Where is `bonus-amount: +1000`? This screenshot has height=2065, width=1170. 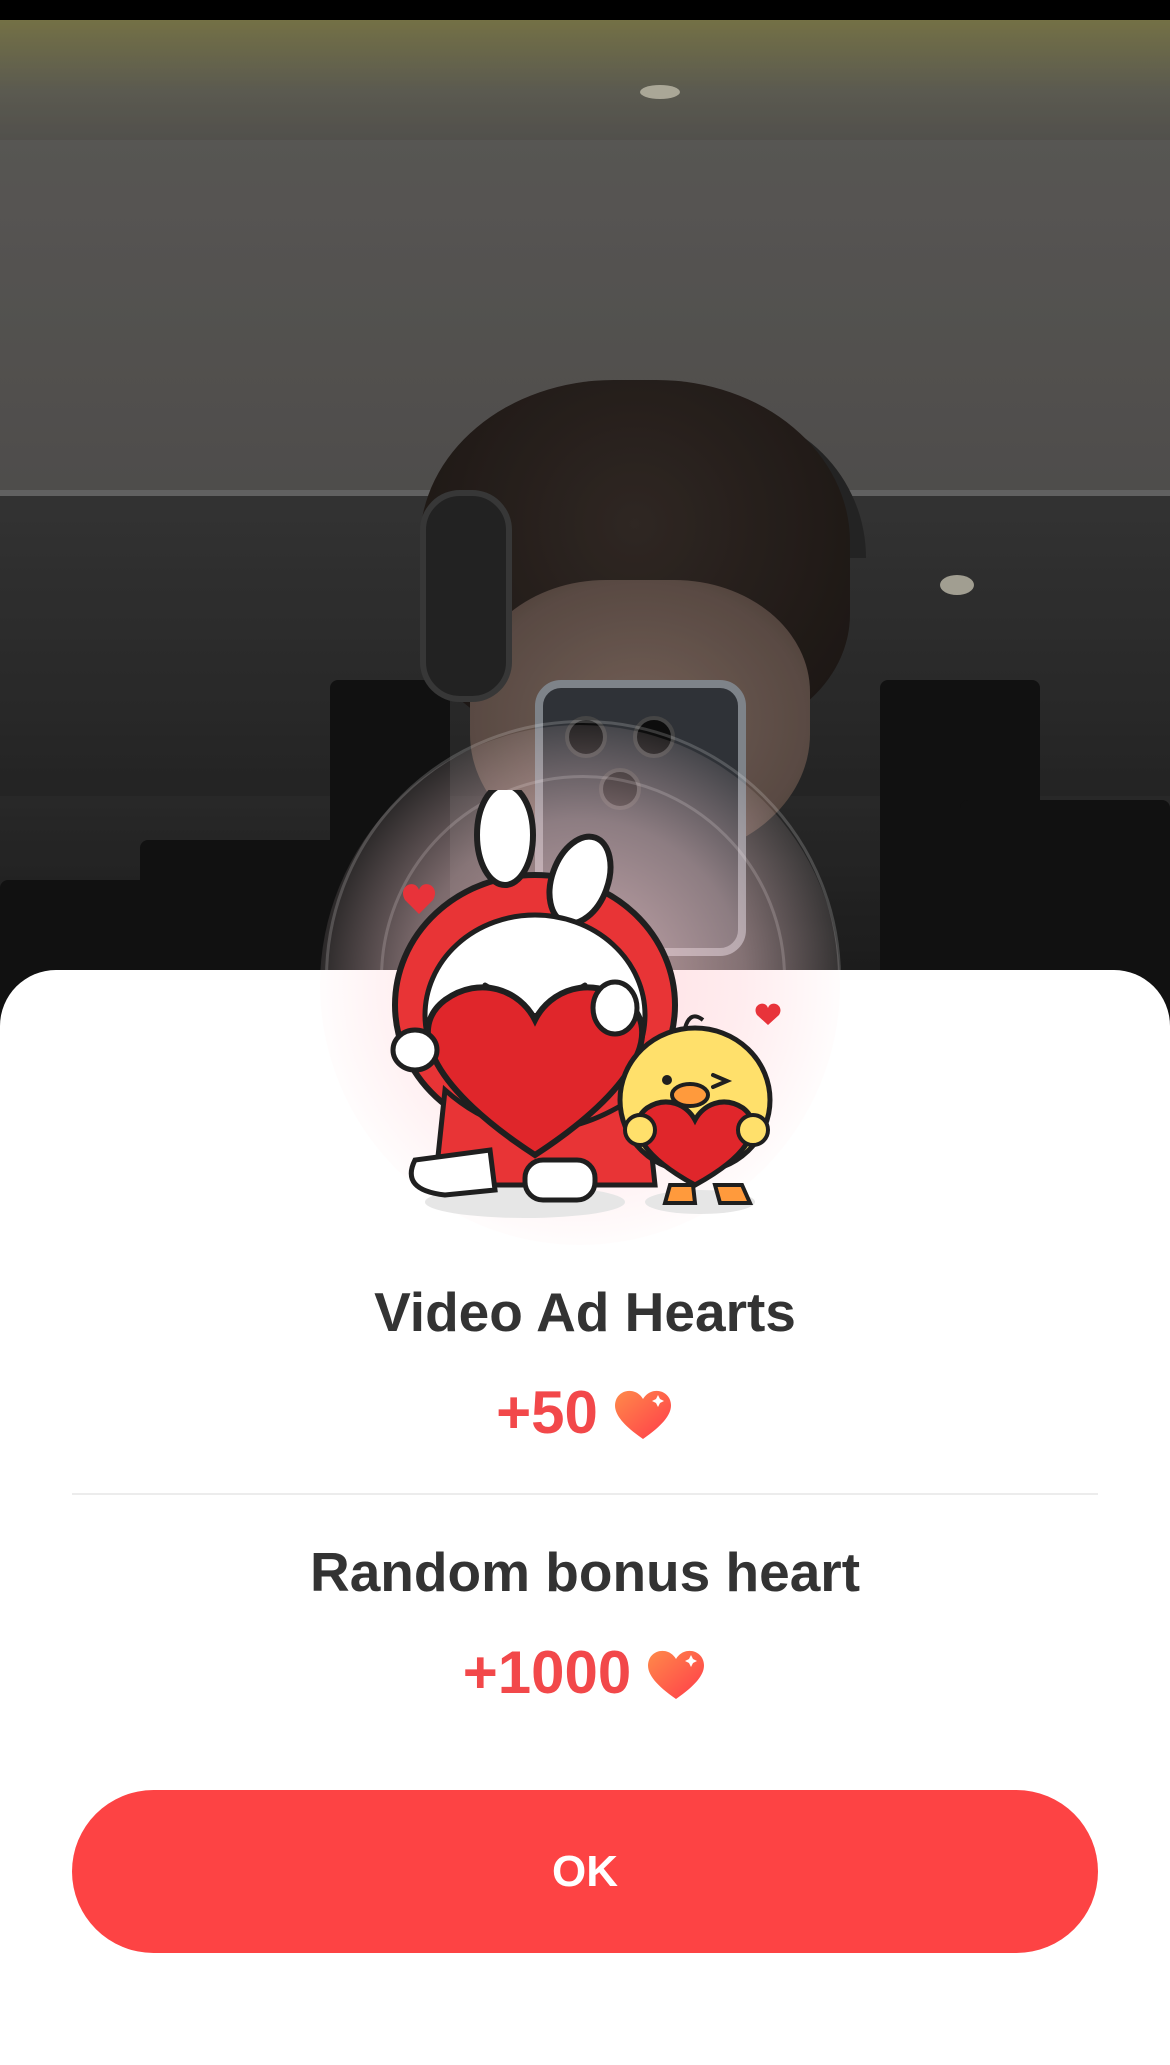
bonus-amount: +1000 is located at coordinates (585, 1672).